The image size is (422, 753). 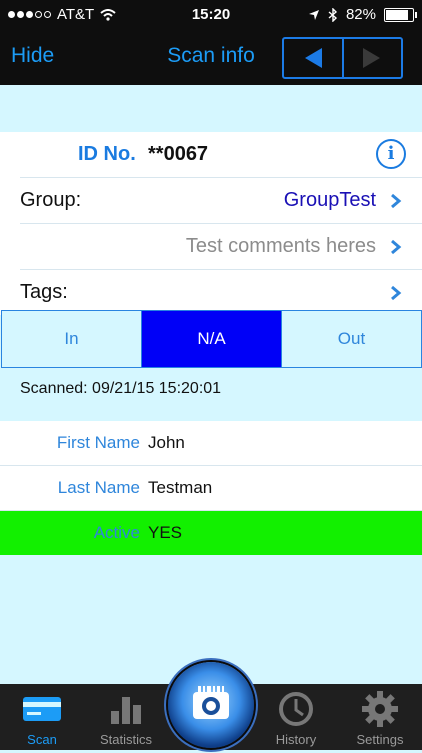 What do you see at coordinates (166, 442) in the screenshot?
I see `field-value: John` at bounding box center [166, 442].